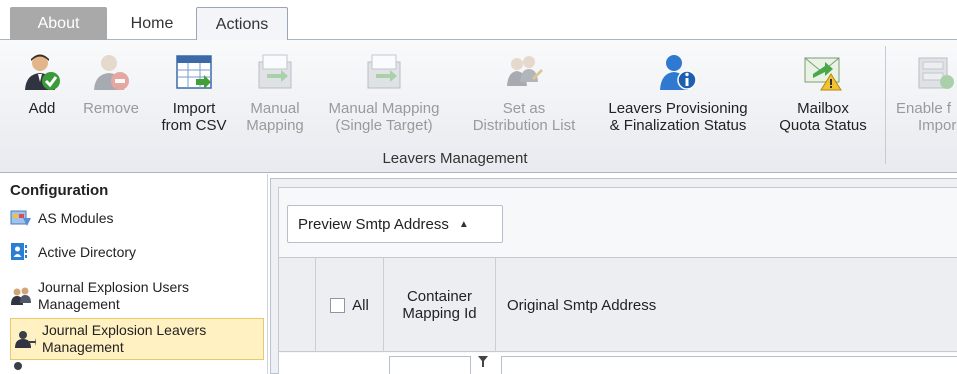 The image size is (957, 374). Describe the element at coordinates (76, 217) in the screenshot. I see `sidebar-item-label: AS Modules` at that location.